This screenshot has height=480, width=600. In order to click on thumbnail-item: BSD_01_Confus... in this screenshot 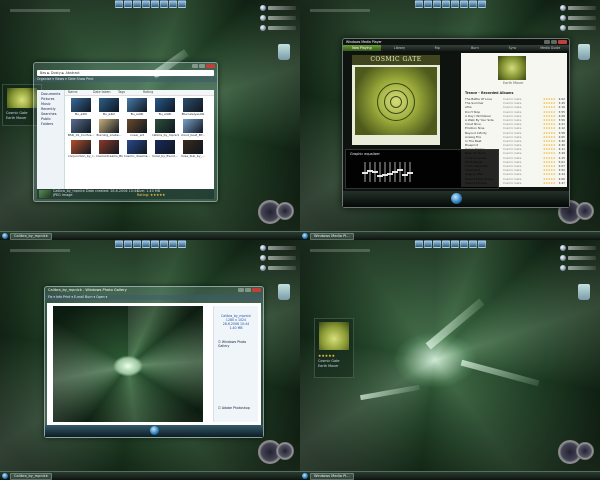, I will do `click(81, 128)`.